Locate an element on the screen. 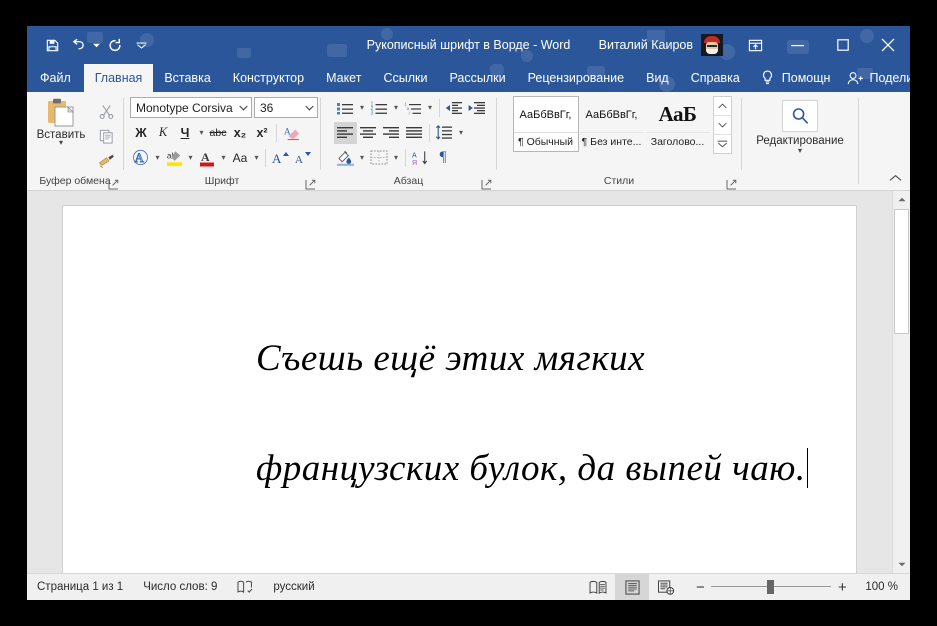 This screenshot has height=626, width=937. scroll-down-icon is located at coordinates (901, 564).